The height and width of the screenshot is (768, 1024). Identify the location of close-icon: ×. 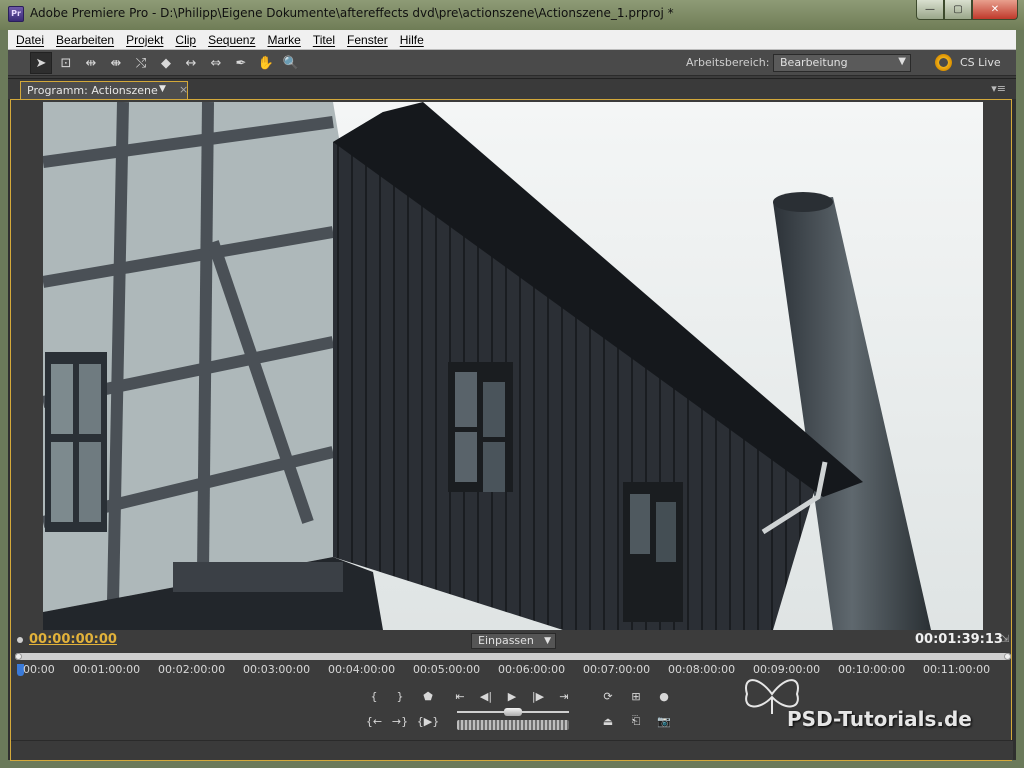
(183, 89).